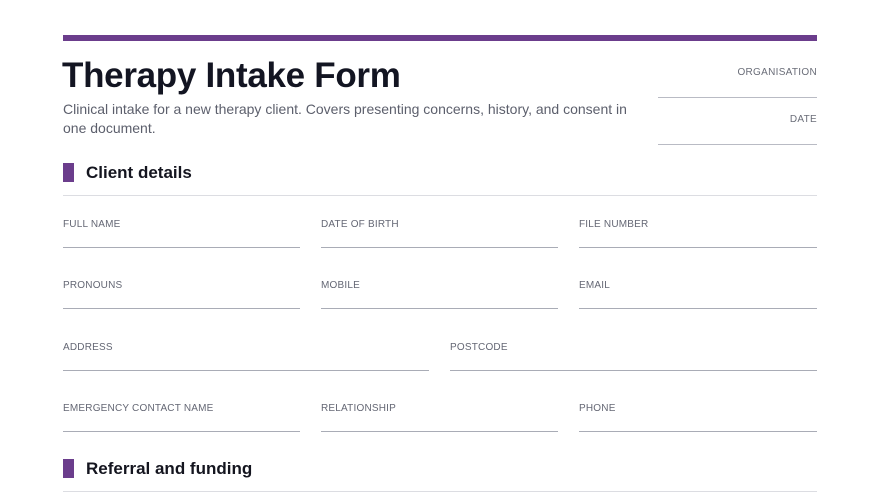  I want to click on organisation-label: ORGANISATION, so click(777, 72).